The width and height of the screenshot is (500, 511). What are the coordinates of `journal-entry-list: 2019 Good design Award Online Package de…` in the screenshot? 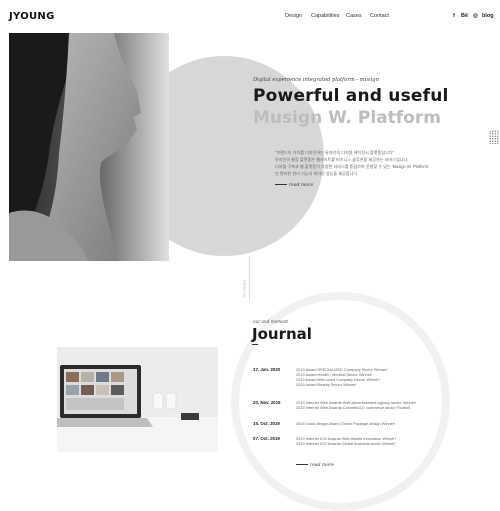 It's located at (345, 423).